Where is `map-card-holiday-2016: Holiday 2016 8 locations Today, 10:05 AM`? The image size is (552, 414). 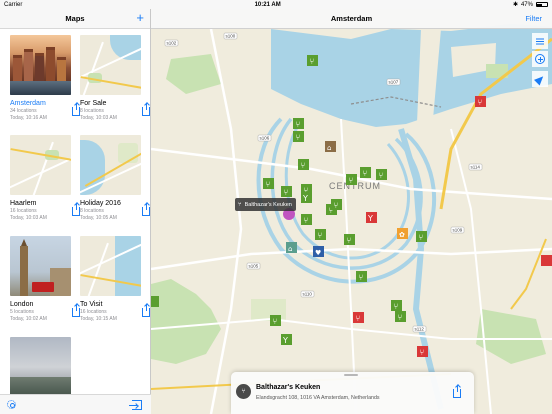 map-card-holiday-2016: Holiday 2016 8 locations Today, 10:05 AM is located at coordinates (115, 178).